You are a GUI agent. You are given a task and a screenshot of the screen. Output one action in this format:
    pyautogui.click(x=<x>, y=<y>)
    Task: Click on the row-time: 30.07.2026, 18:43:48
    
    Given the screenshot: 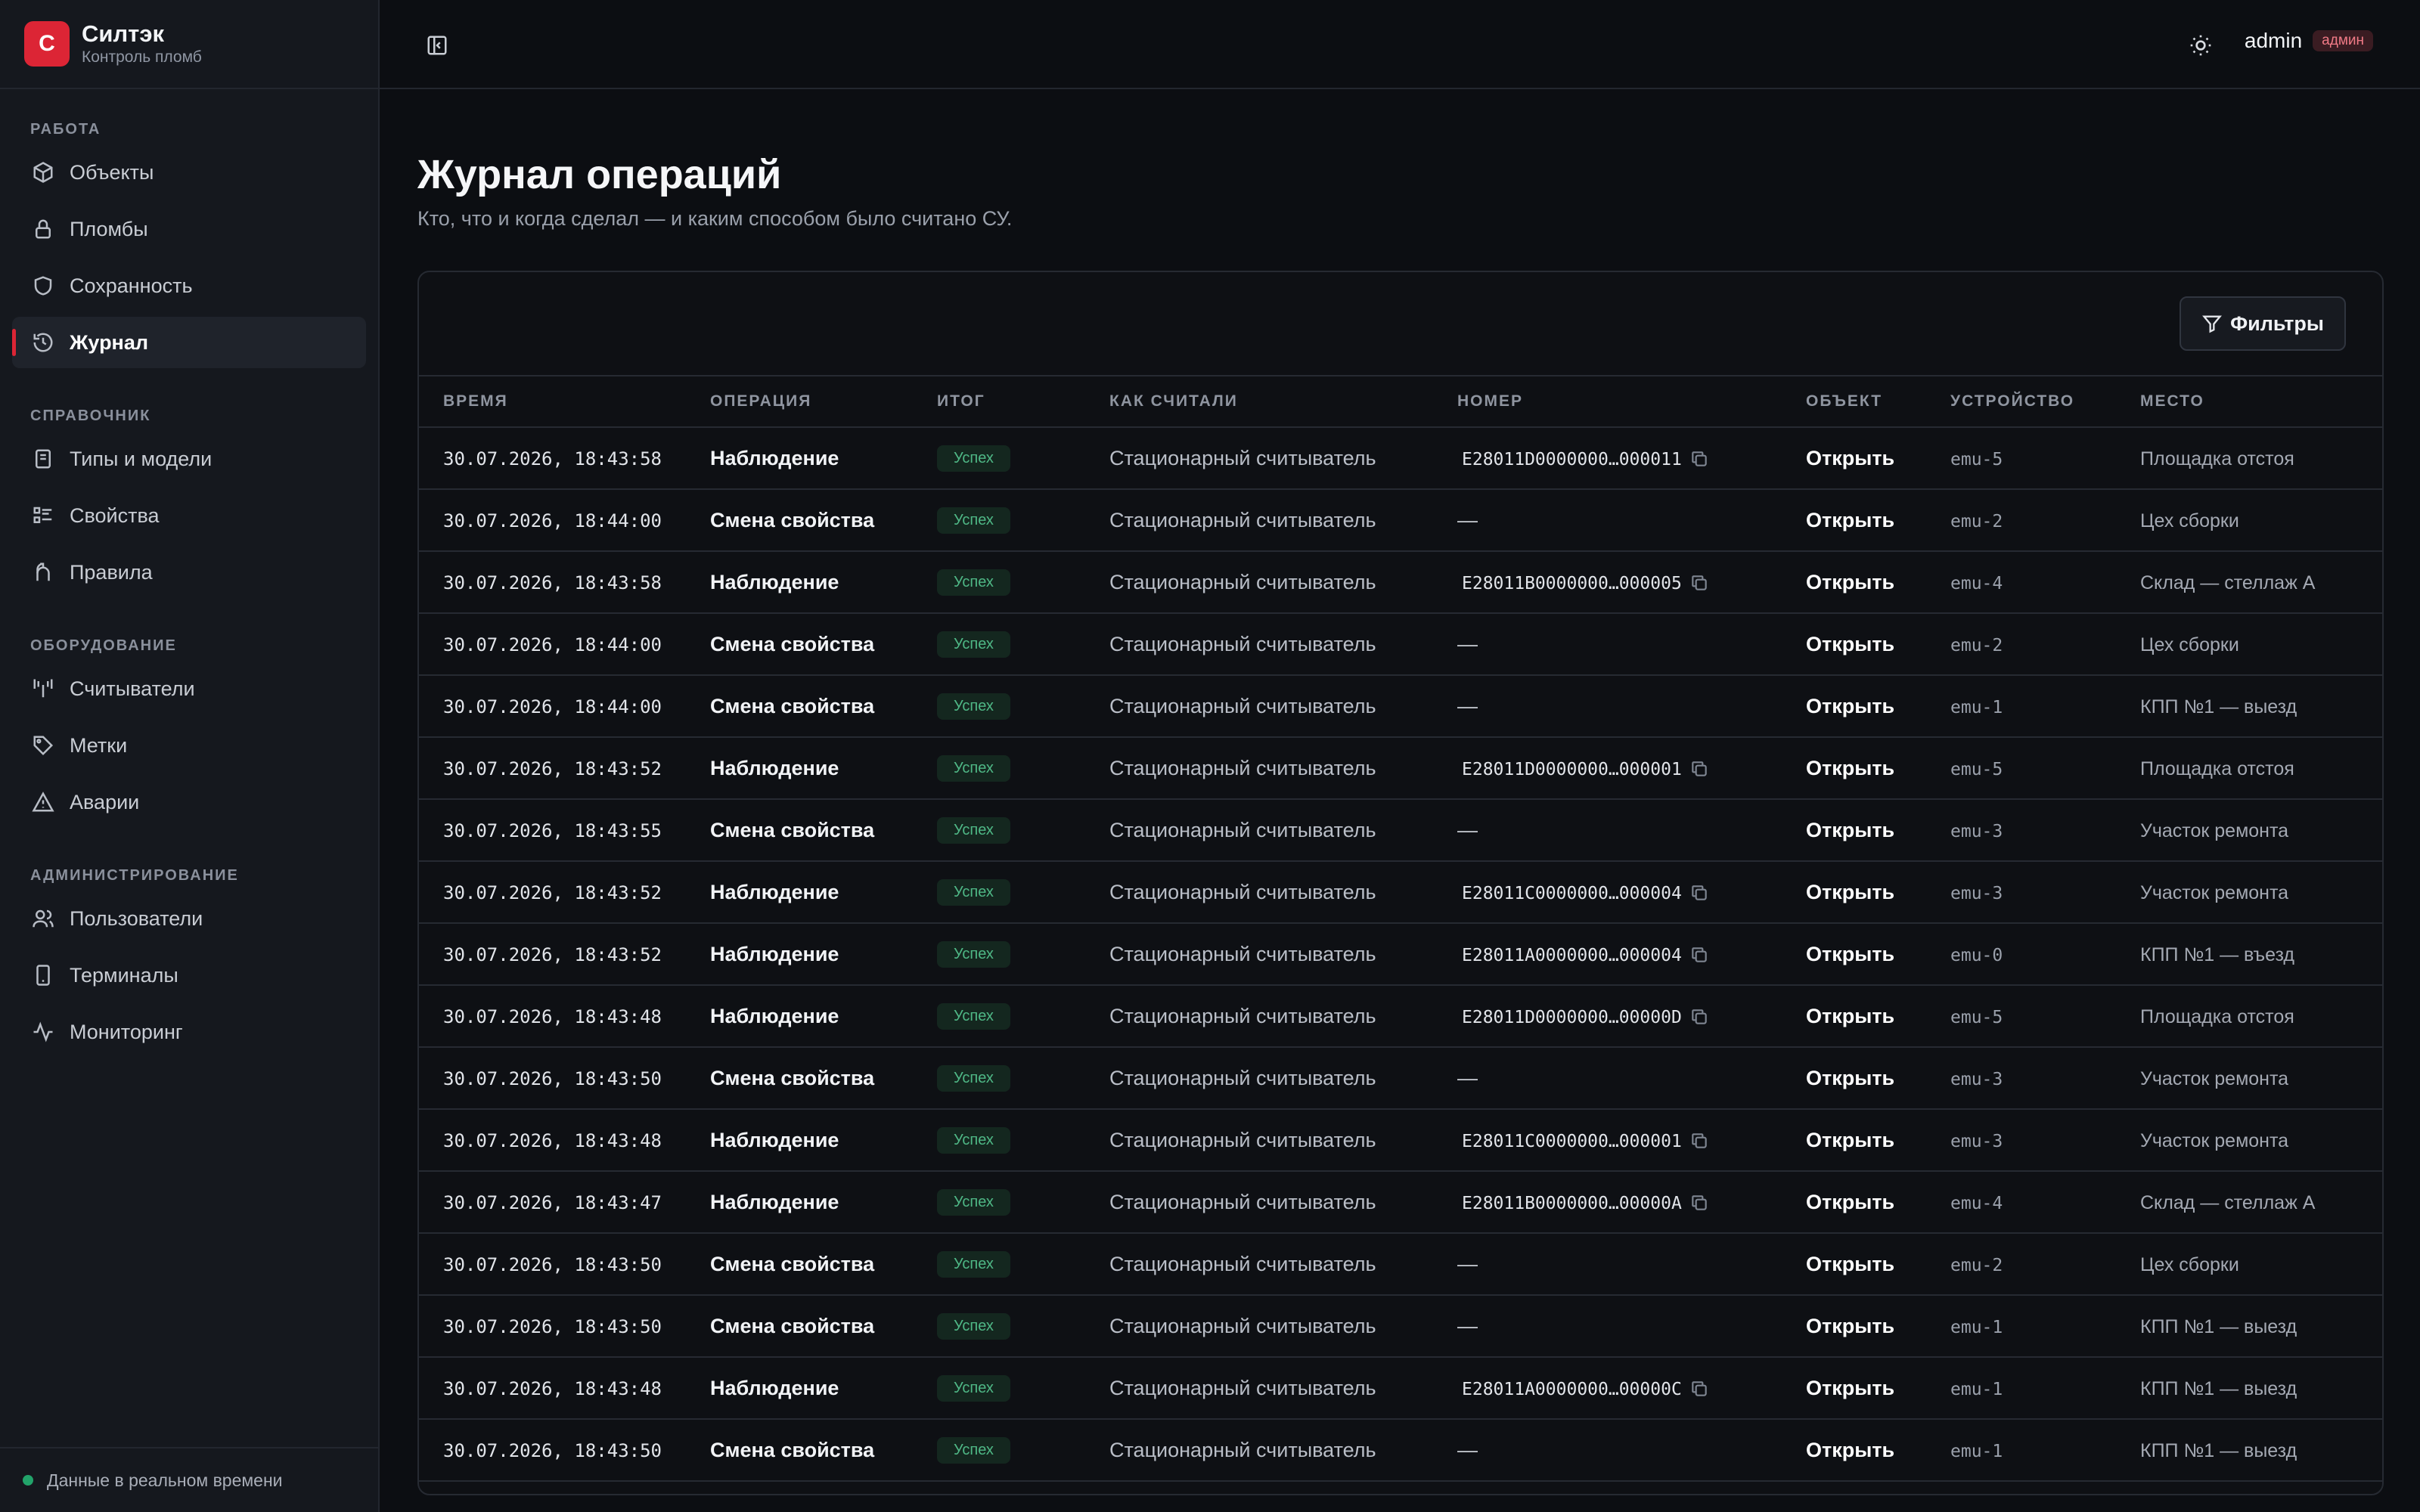 What is the action you would take?
    pyautogui.click(x=552, y=1388)
    